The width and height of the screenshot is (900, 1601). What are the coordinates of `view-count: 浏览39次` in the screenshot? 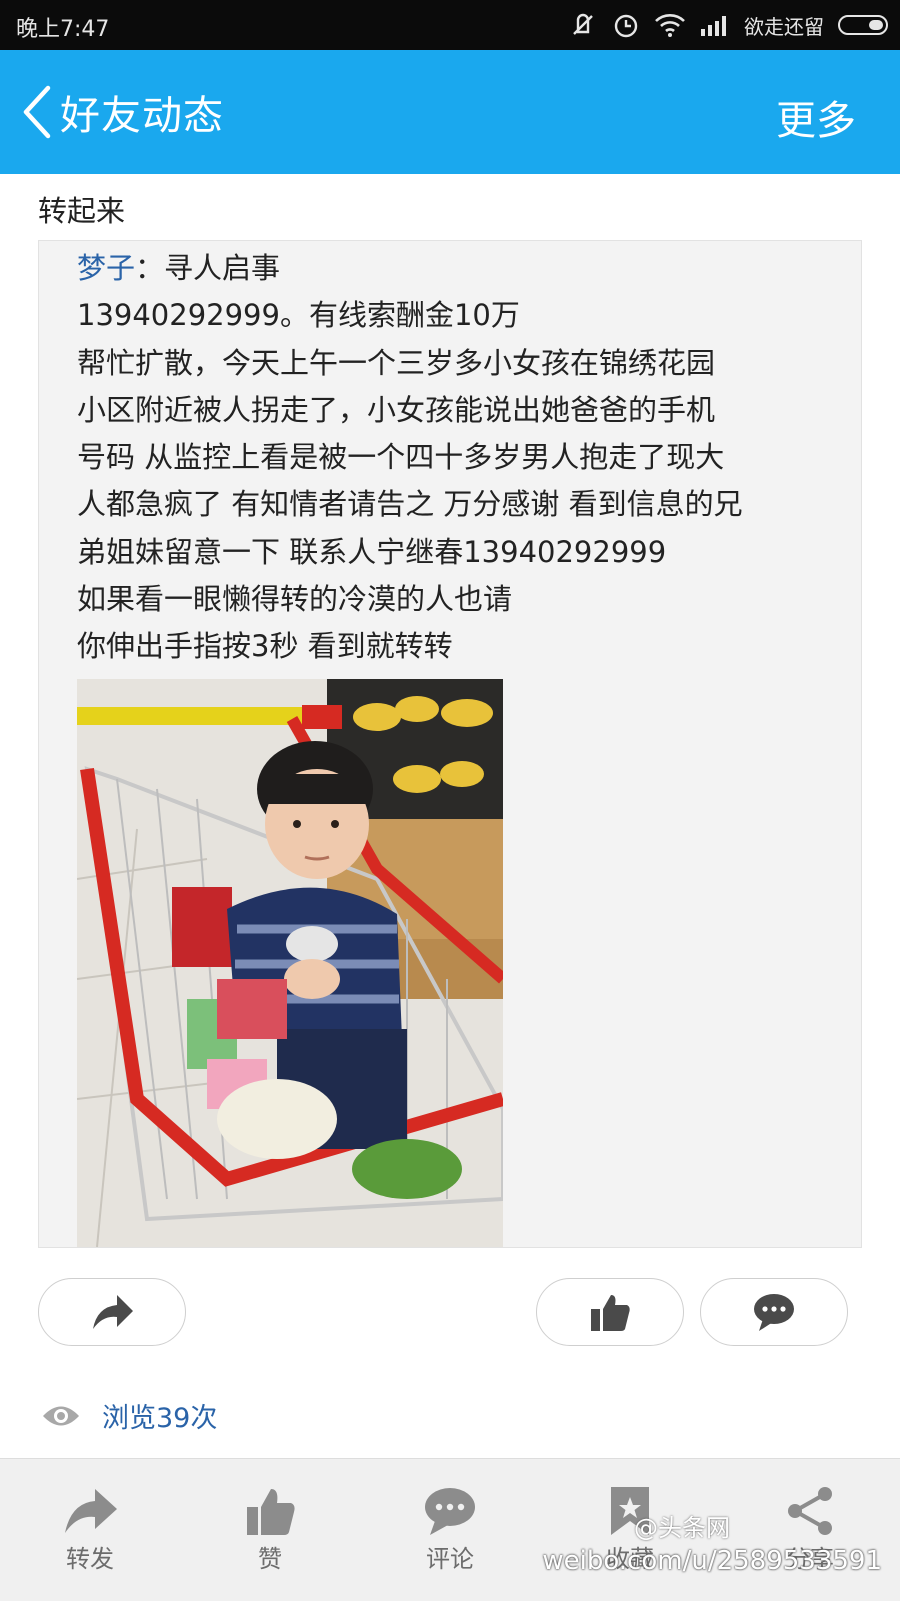 It's located at (129, 1415).